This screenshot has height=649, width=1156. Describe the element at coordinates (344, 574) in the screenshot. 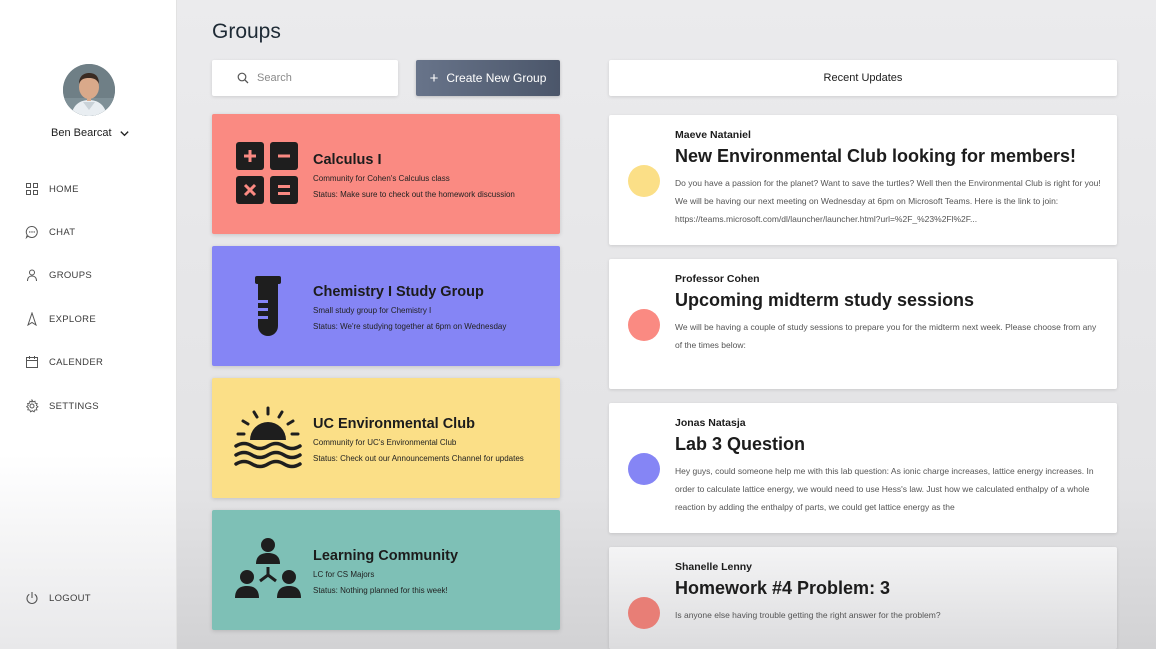

I see `group-description: LC for CS Majors` at that location.